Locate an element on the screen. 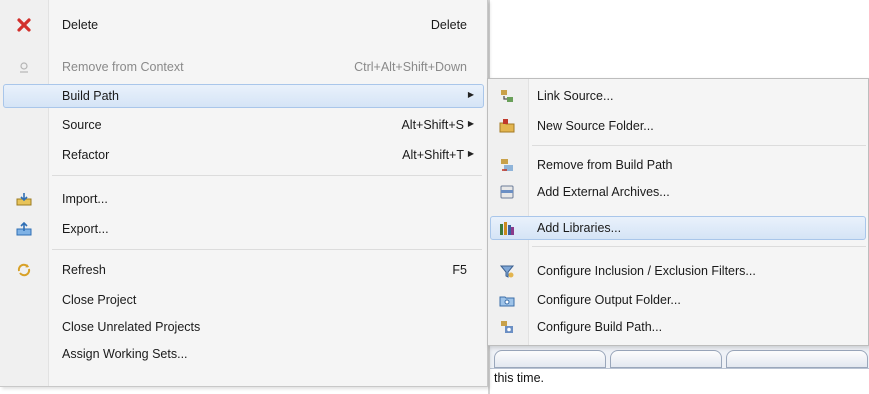 The width and height of the screenshot is (869, 394). menu-item-close-project: Close Project is located at coordinates (243, 300).